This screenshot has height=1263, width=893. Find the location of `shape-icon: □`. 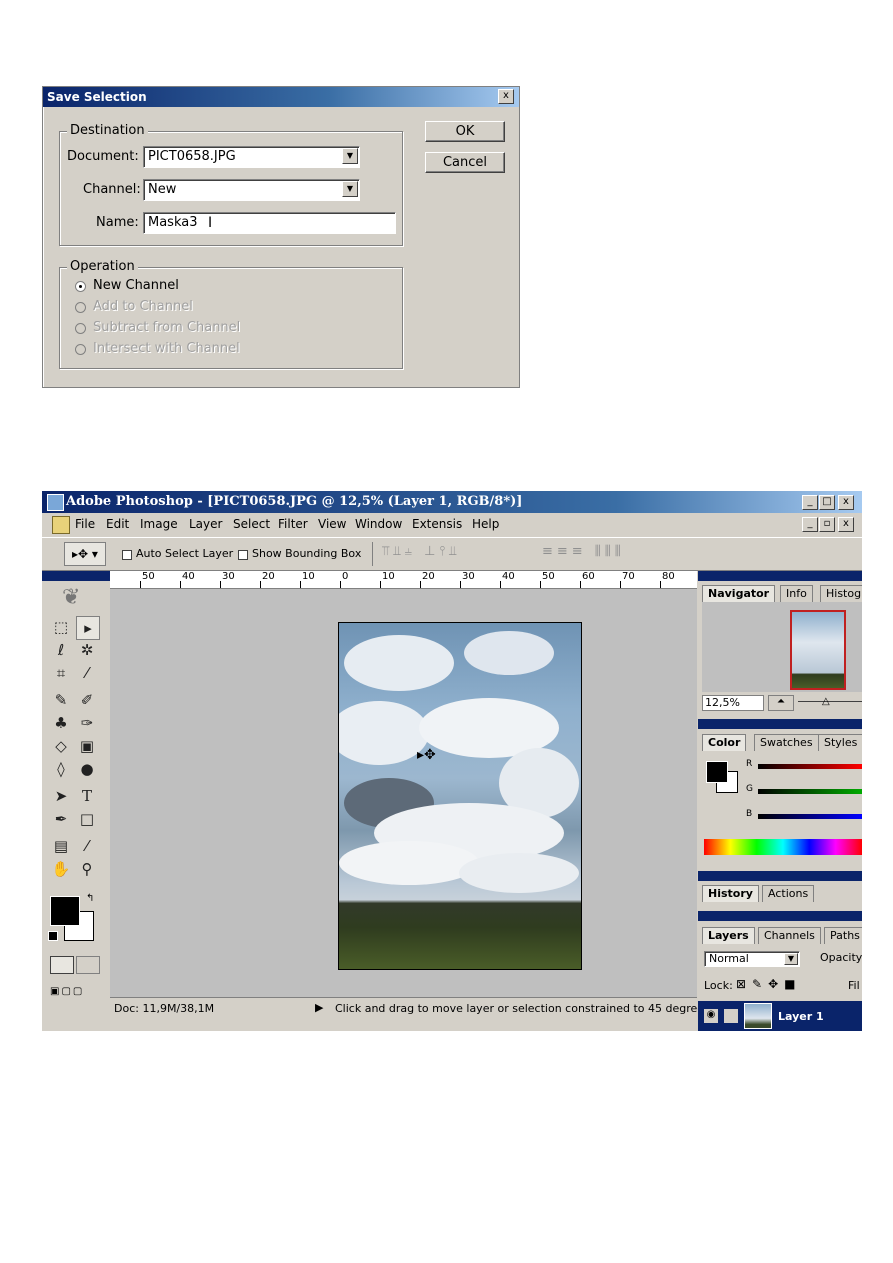

shape-icon: □ is located at coordinates (87, 819).